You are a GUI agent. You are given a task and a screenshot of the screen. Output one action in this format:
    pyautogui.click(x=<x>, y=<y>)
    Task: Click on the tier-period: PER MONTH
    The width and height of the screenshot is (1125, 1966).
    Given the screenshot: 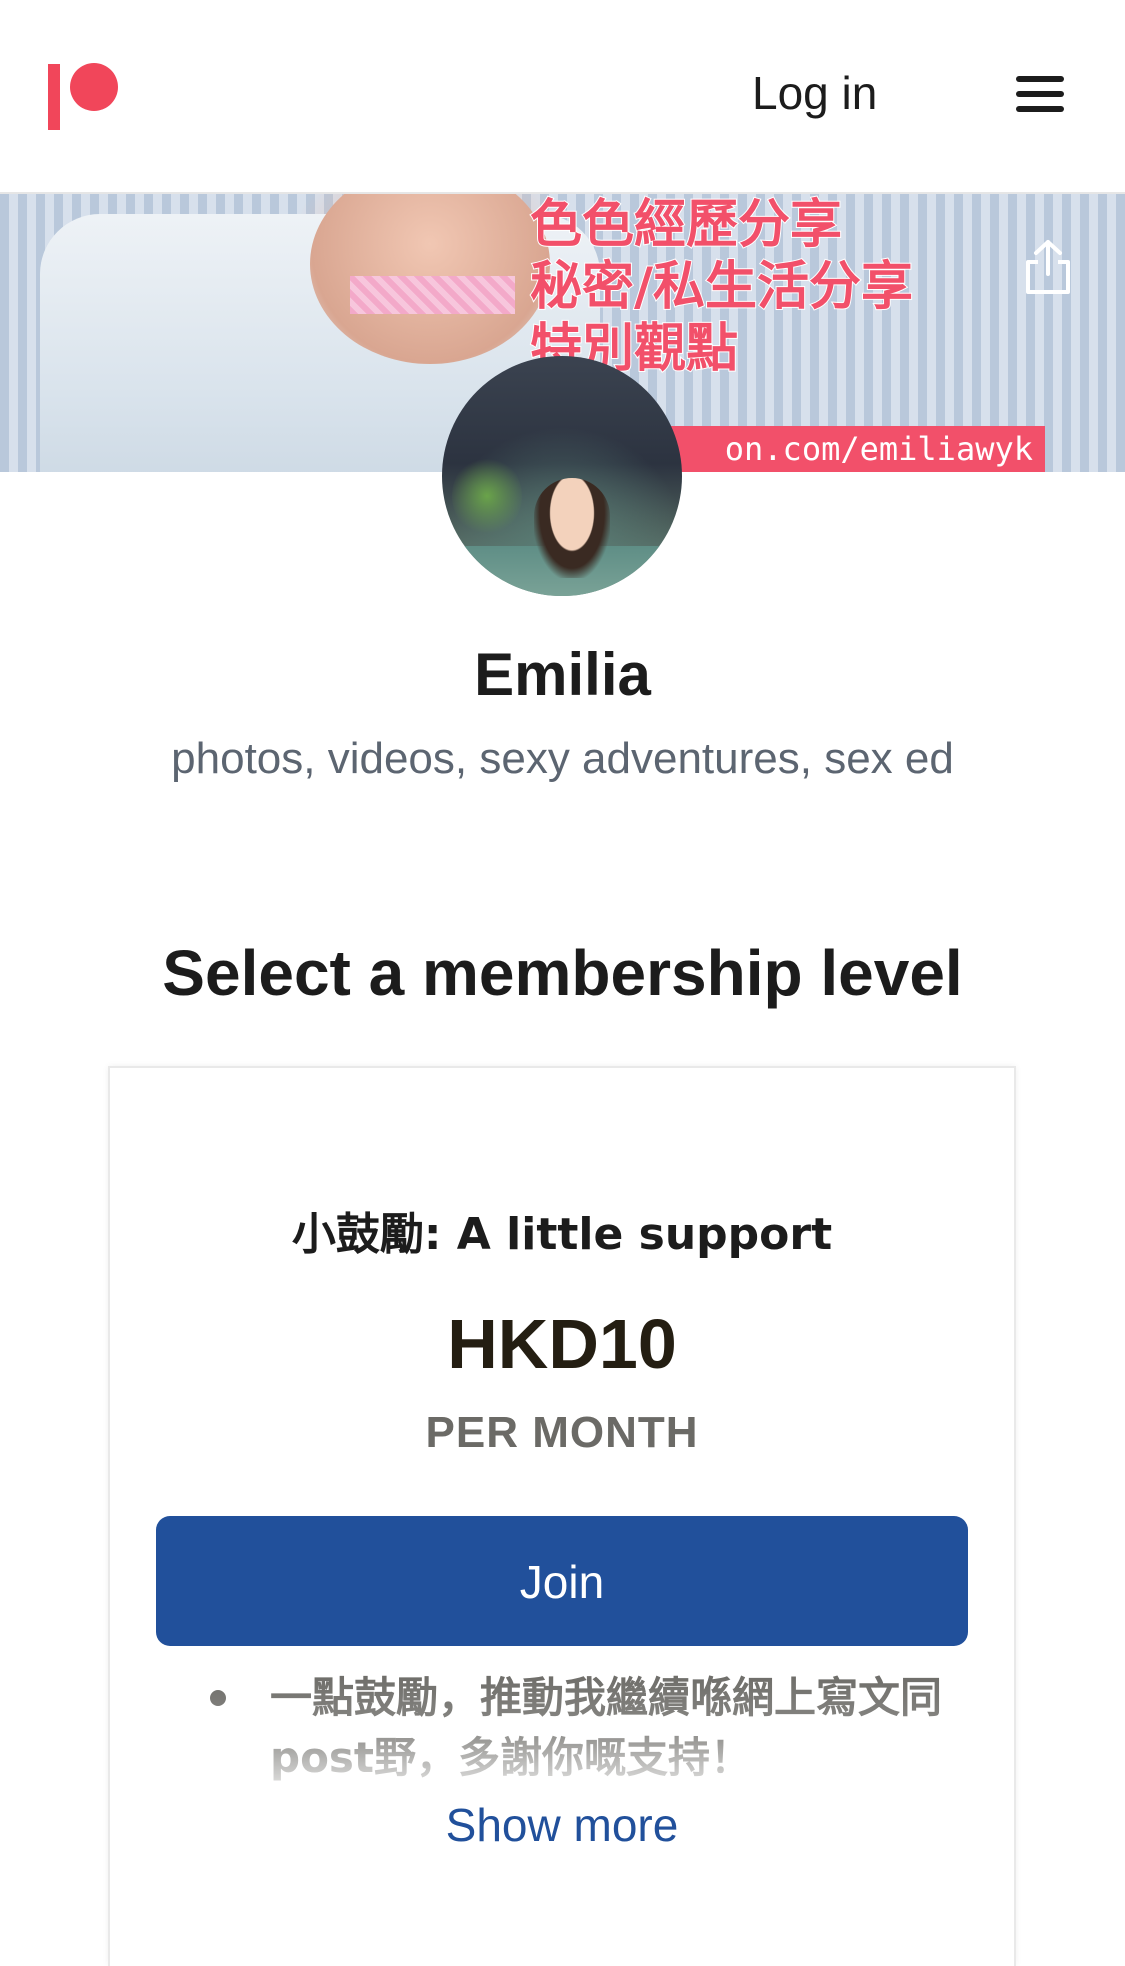 What is the action you would take?
    pyautogui.click(x=562, y=1432)
    